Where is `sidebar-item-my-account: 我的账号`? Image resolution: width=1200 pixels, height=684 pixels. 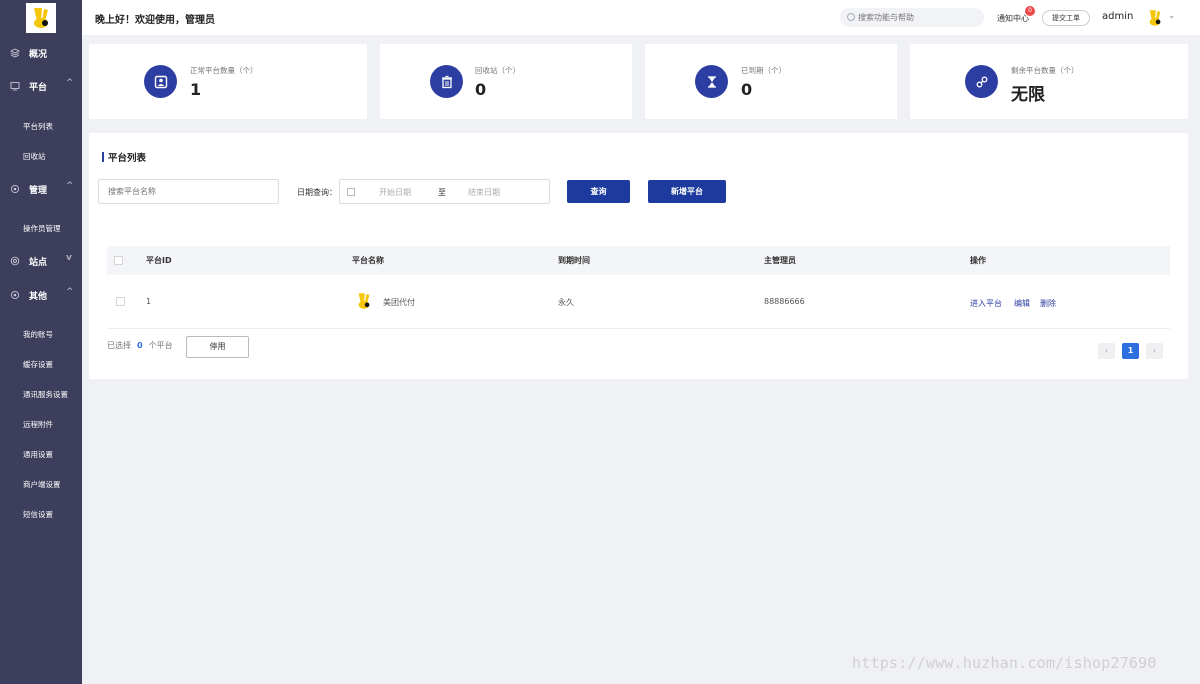 sidebar-item-my-account: 我的账号 is located at coordinates (38, 334).